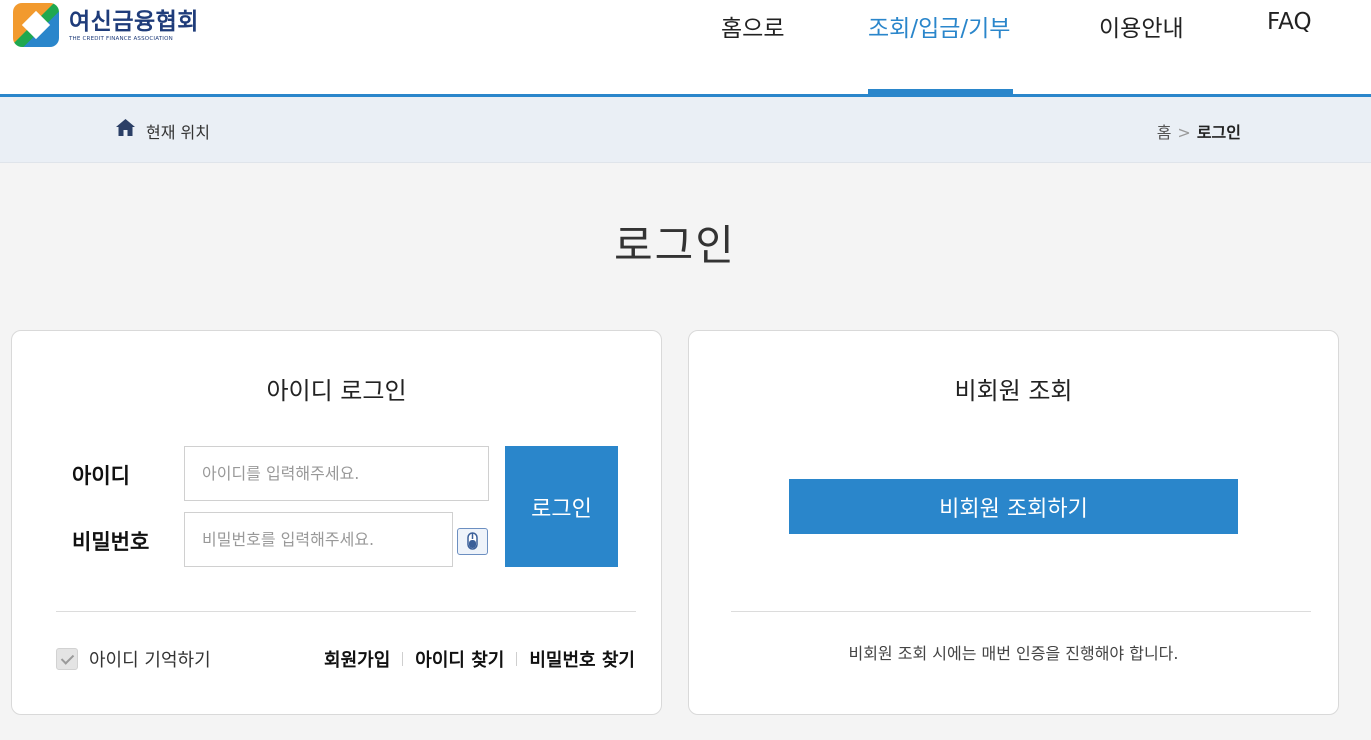 The height and width of the screenshot is (740, 1371). What do you see at coordinates (125, 127) in the screenshot?
I see `home-icon` at bounding box center [125, 127].